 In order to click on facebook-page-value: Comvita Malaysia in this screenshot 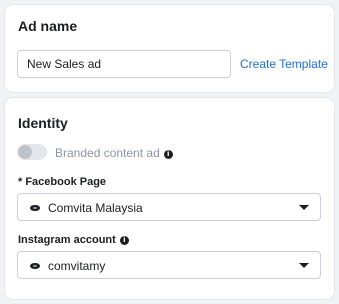, I will do `click(95, 208)`.